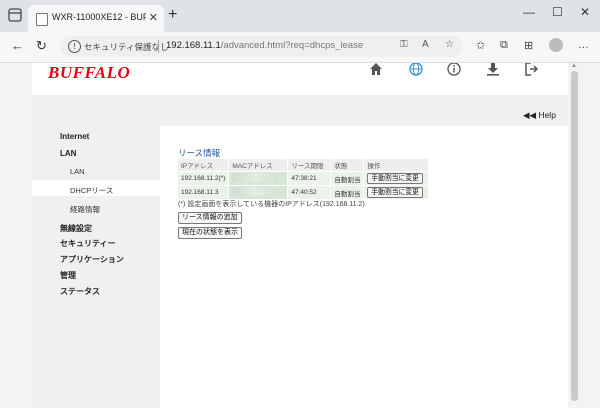 The width and height of the screenshot is (600, 408). Describe the element at coordinates (590, 235) in the screenshot. I see `window-edge` at that location.